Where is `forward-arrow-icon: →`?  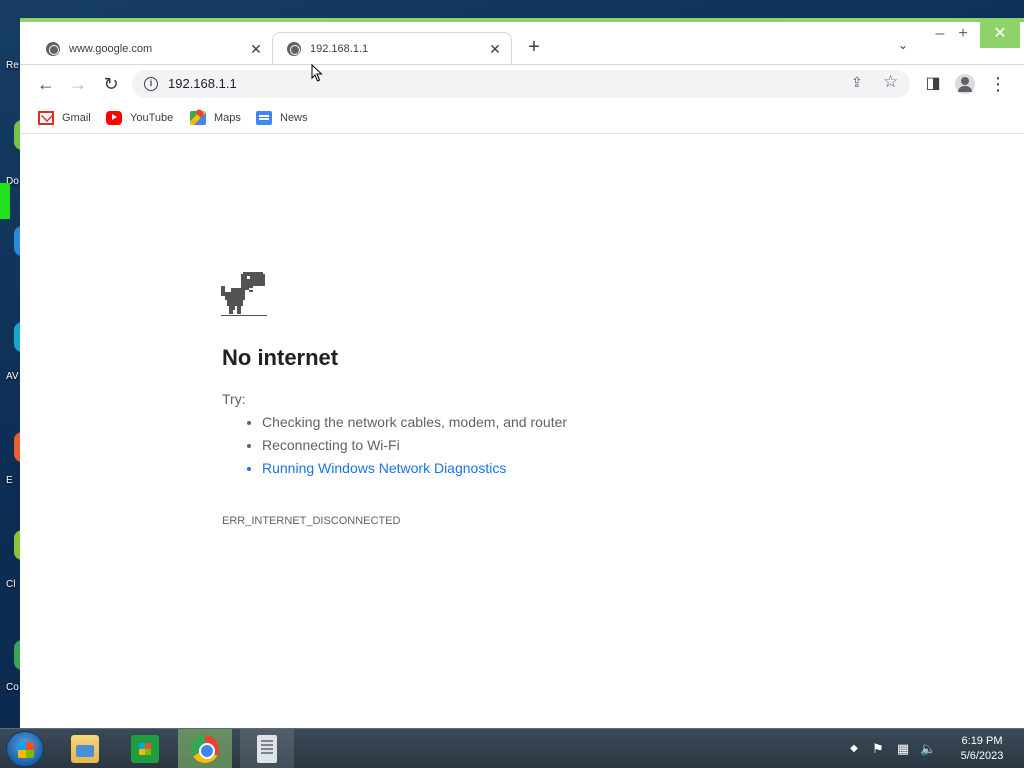 forward-arrow-icon: → is located at coordinates (78, 84).